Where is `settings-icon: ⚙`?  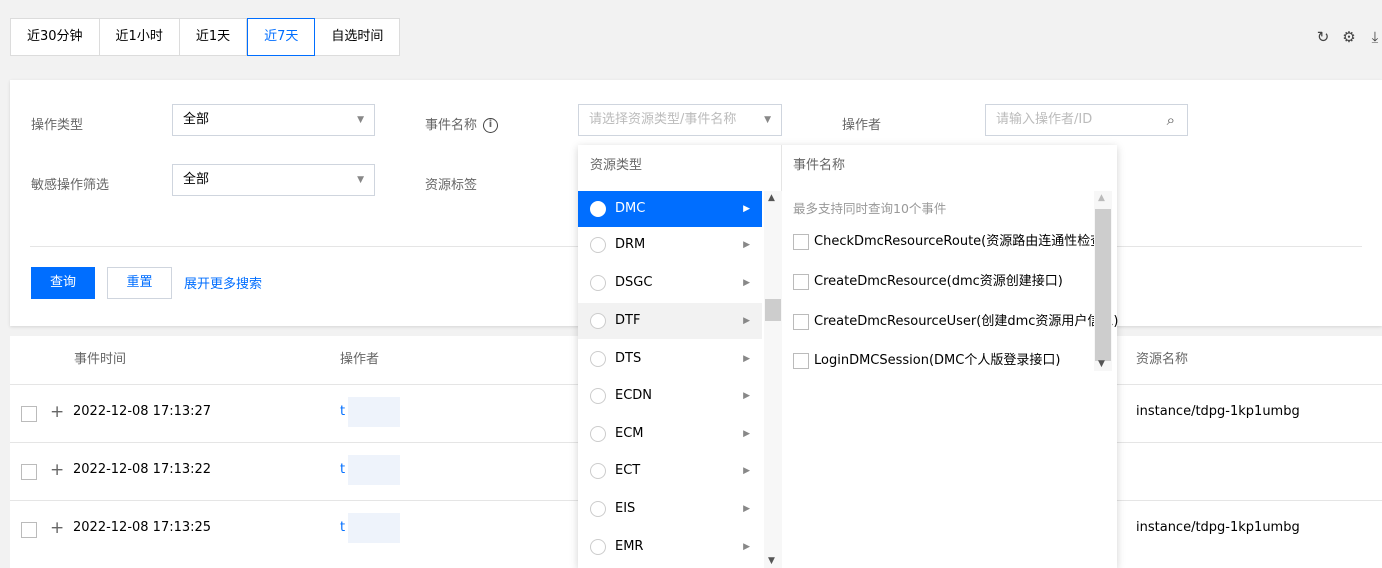 settings-icon: ⚙ is located at coordinates (1349, 37).